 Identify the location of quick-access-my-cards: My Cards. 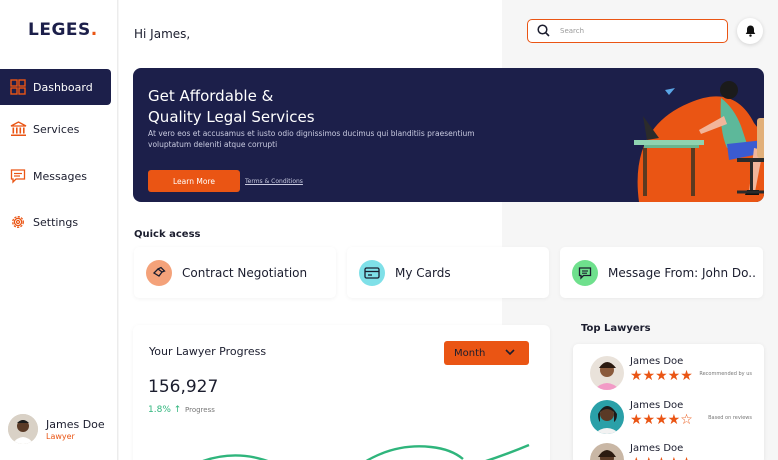
(448, 272).